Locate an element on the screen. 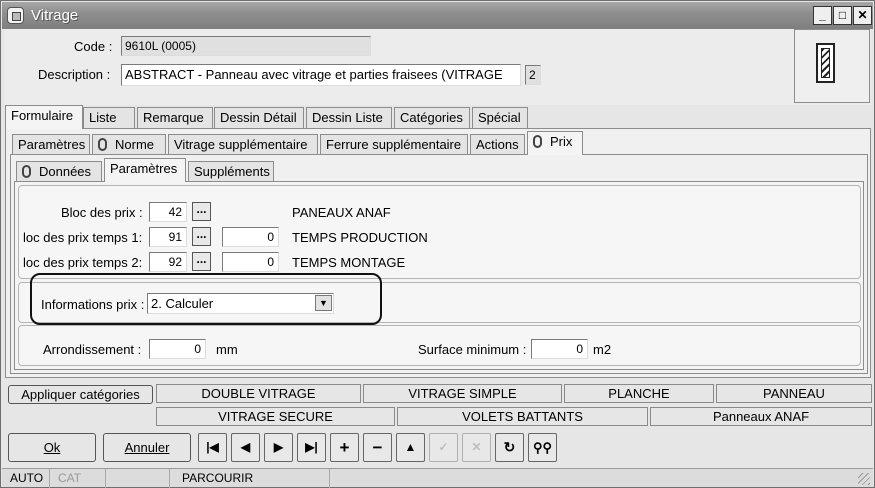  temps1-label: loc des prix temps 1: is located at coordinates (83, 237).